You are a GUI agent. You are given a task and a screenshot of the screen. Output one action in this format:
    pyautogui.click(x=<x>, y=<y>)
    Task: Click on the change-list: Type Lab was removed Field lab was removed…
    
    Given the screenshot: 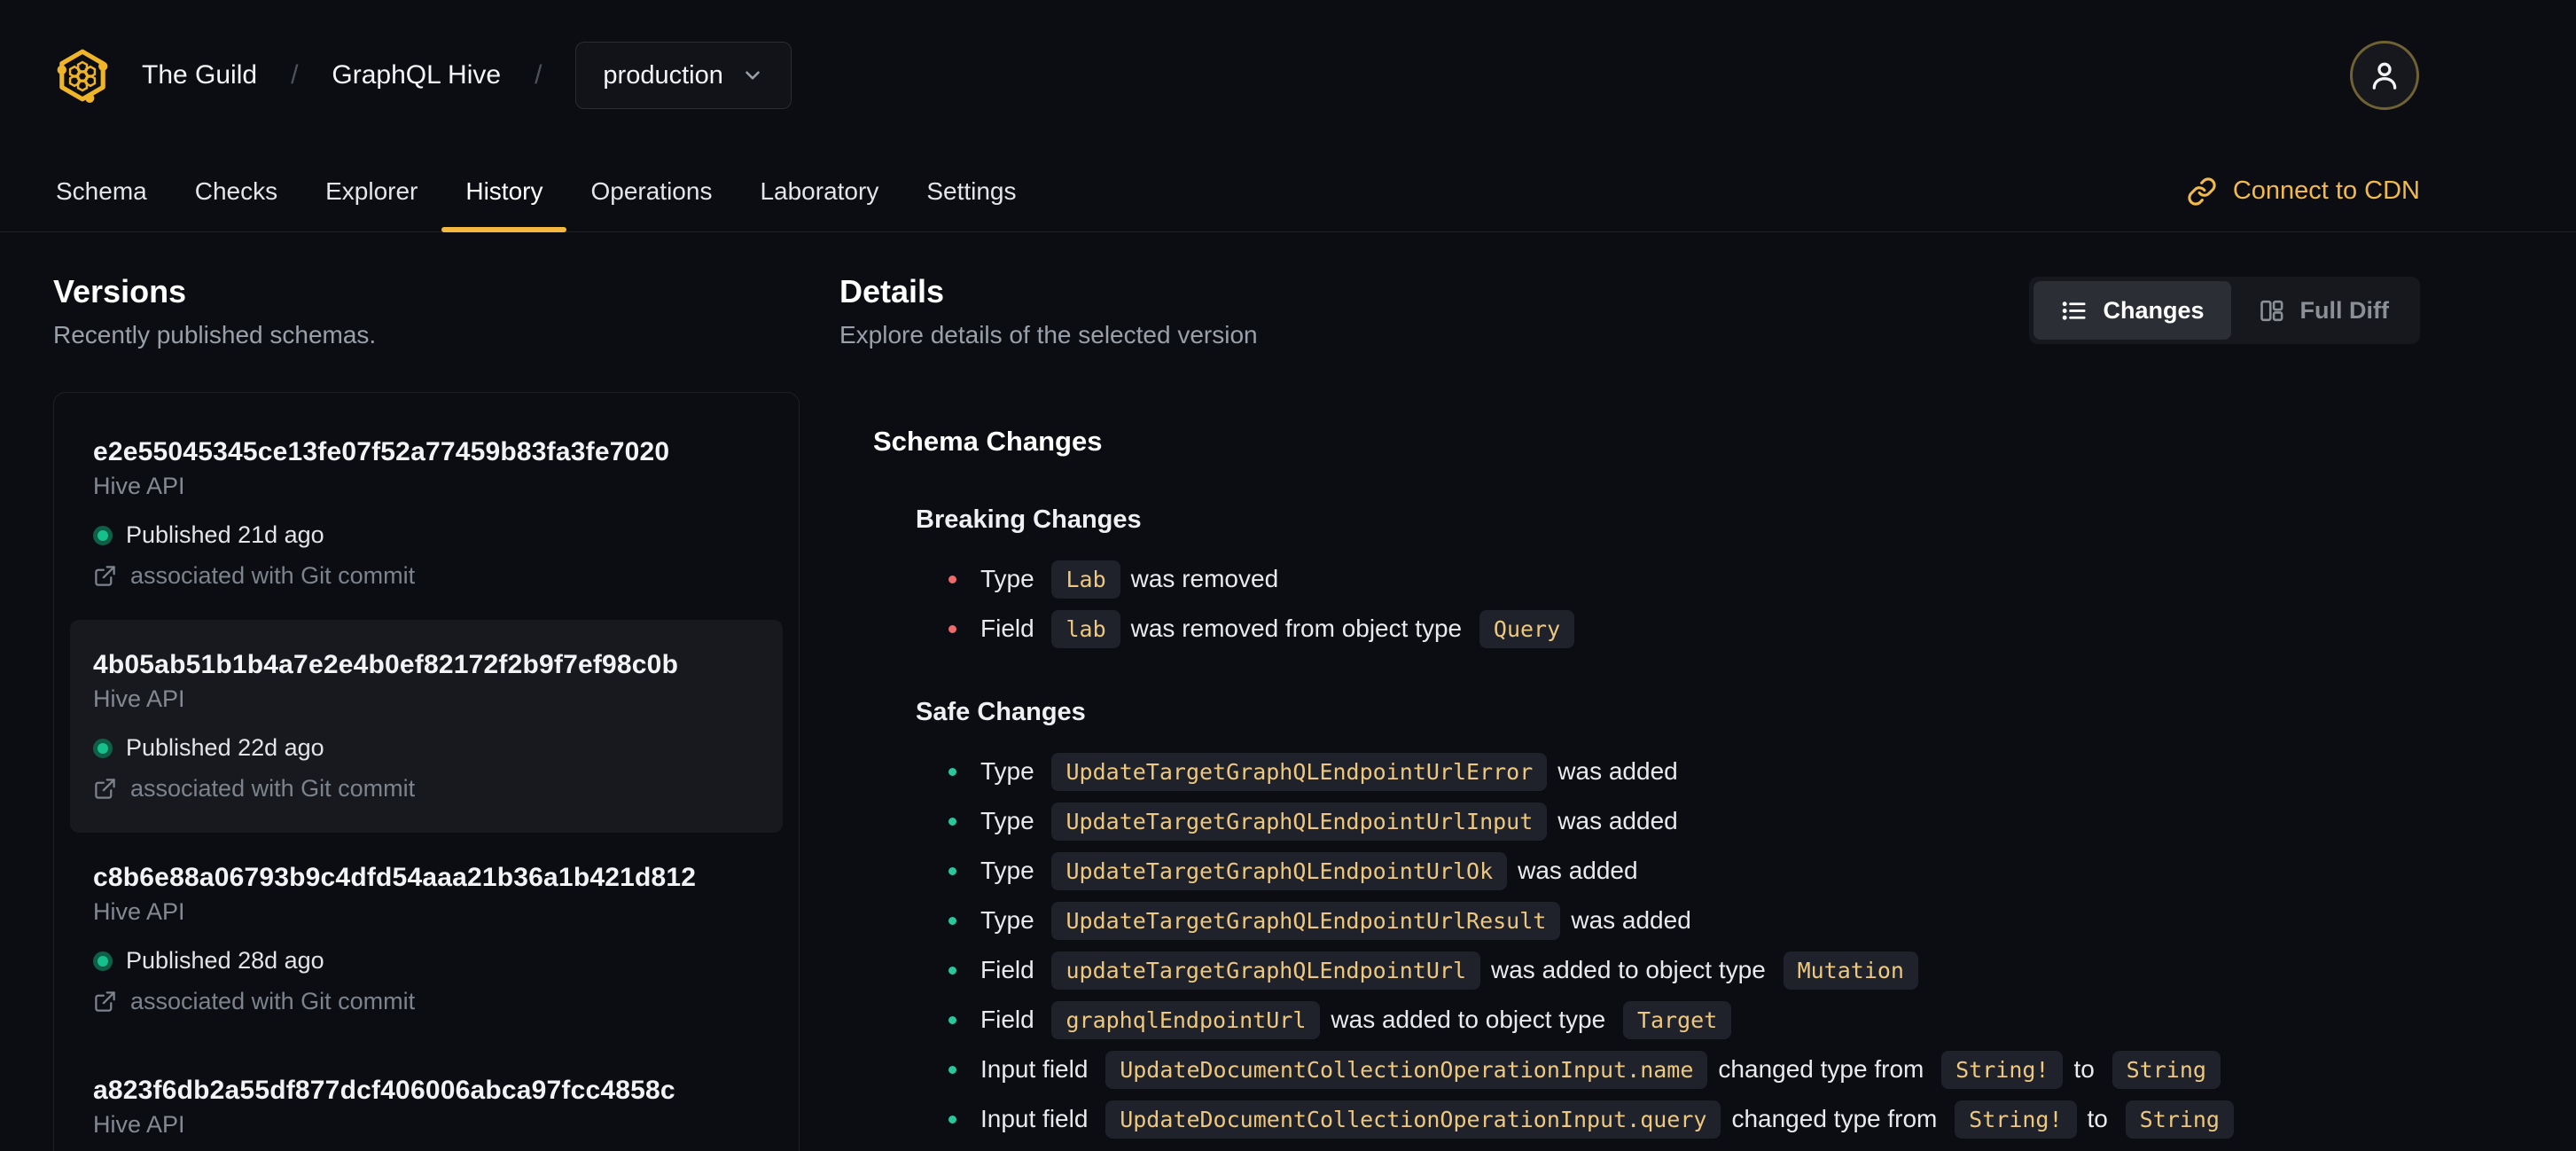 What is the action you would take?
    pyautogui.click(x=1668, y=604)
    